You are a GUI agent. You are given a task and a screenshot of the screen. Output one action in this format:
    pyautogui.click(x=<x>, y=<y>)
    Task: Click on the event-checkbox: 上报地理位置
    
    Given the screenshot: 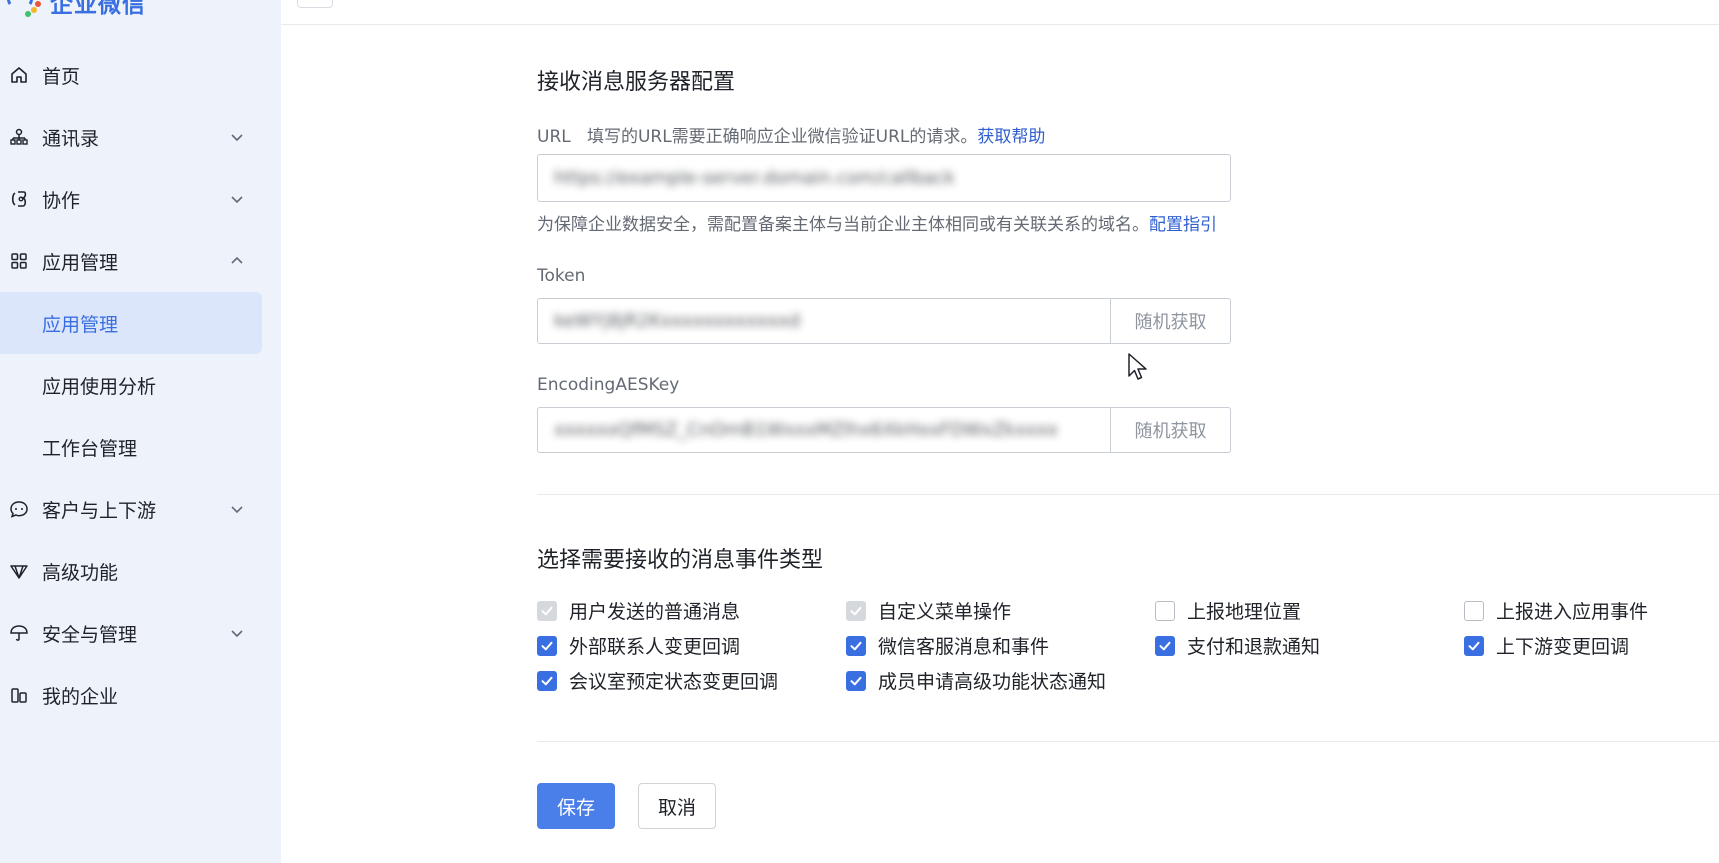 What is the action you would take?
    pyautogui.click(x=1228, y=610)
    